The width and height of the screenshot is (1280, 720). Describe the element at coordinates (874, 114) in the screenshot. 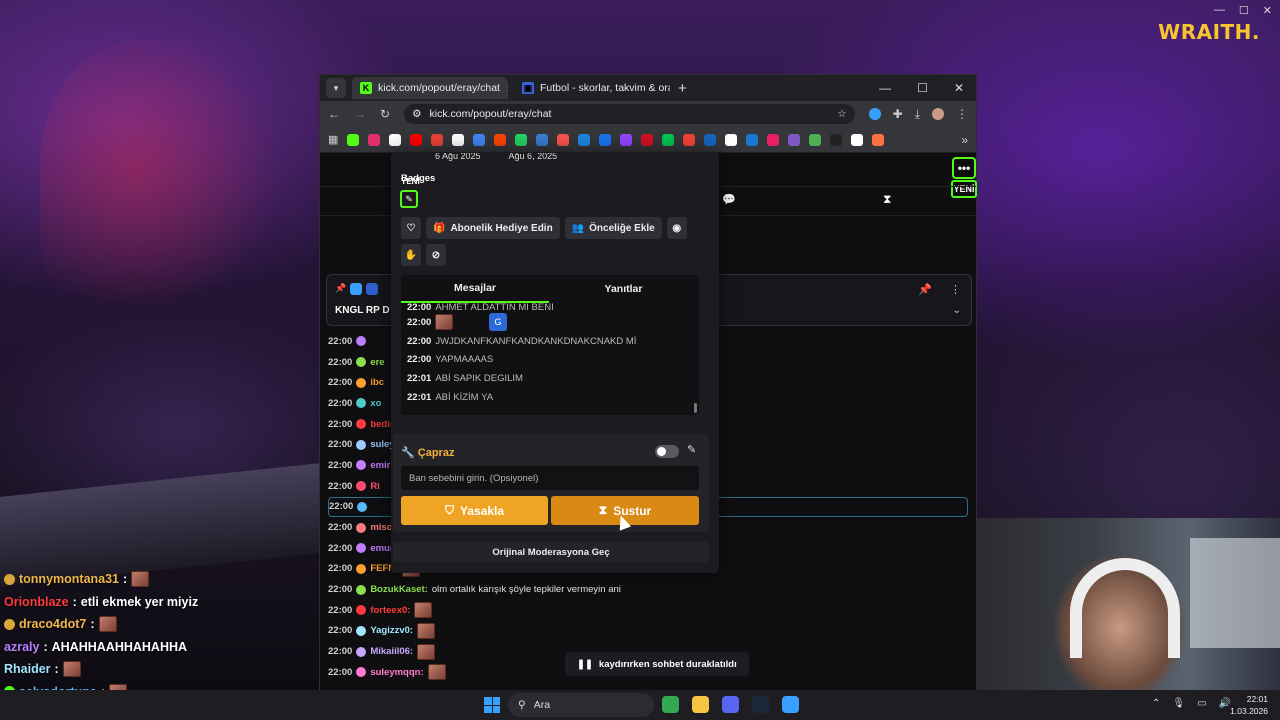

I see `extension-icon` at that location.